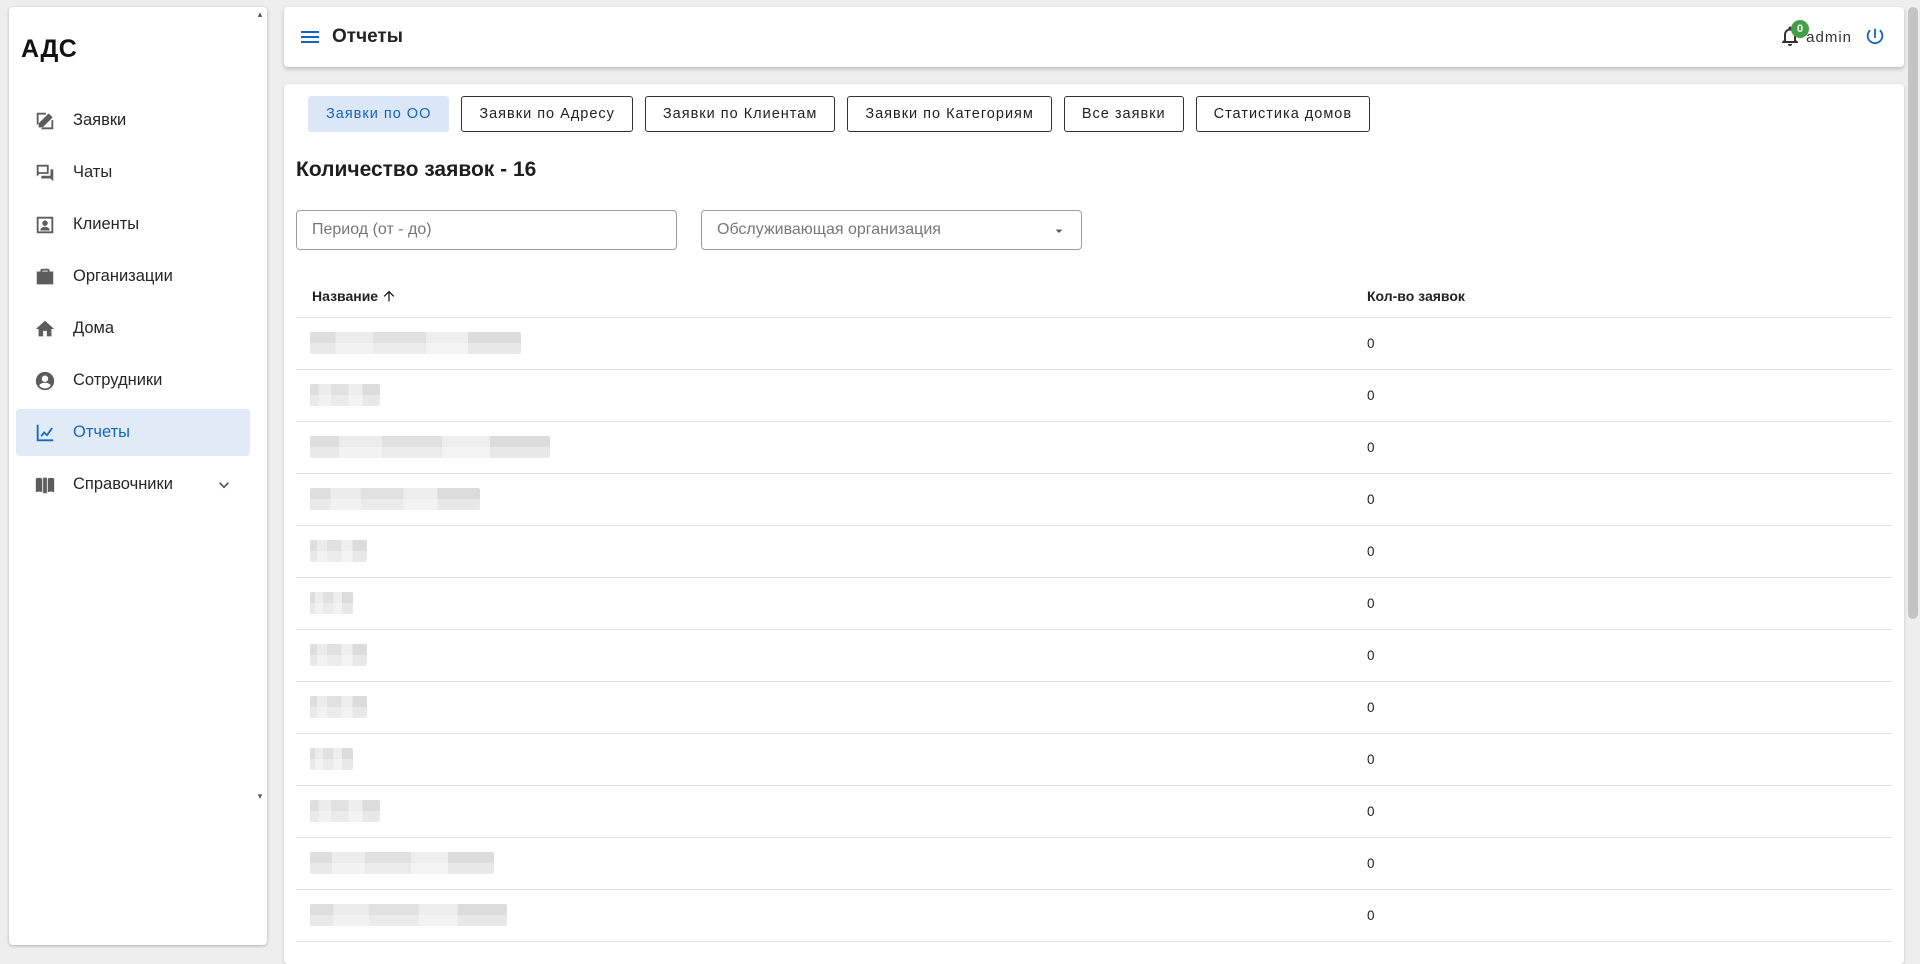  Describe the element at coordinates (379, 114) in the screenshot. I see `tab-0: Заявки по ОО` at that location.